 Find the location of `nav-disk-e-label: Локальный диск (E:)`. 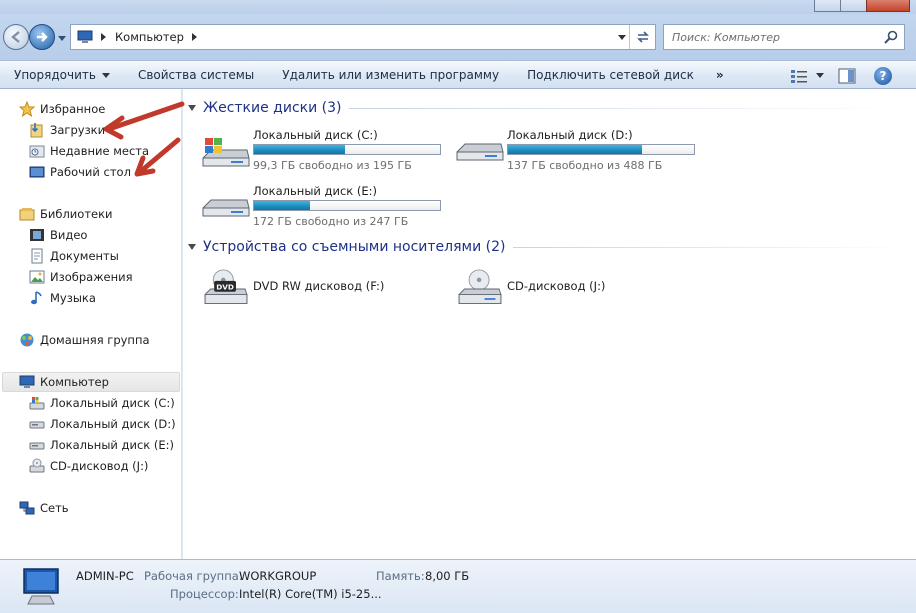

nav-disk-e-label: Локальный диск (E:) is located at coordinates (112, 445).